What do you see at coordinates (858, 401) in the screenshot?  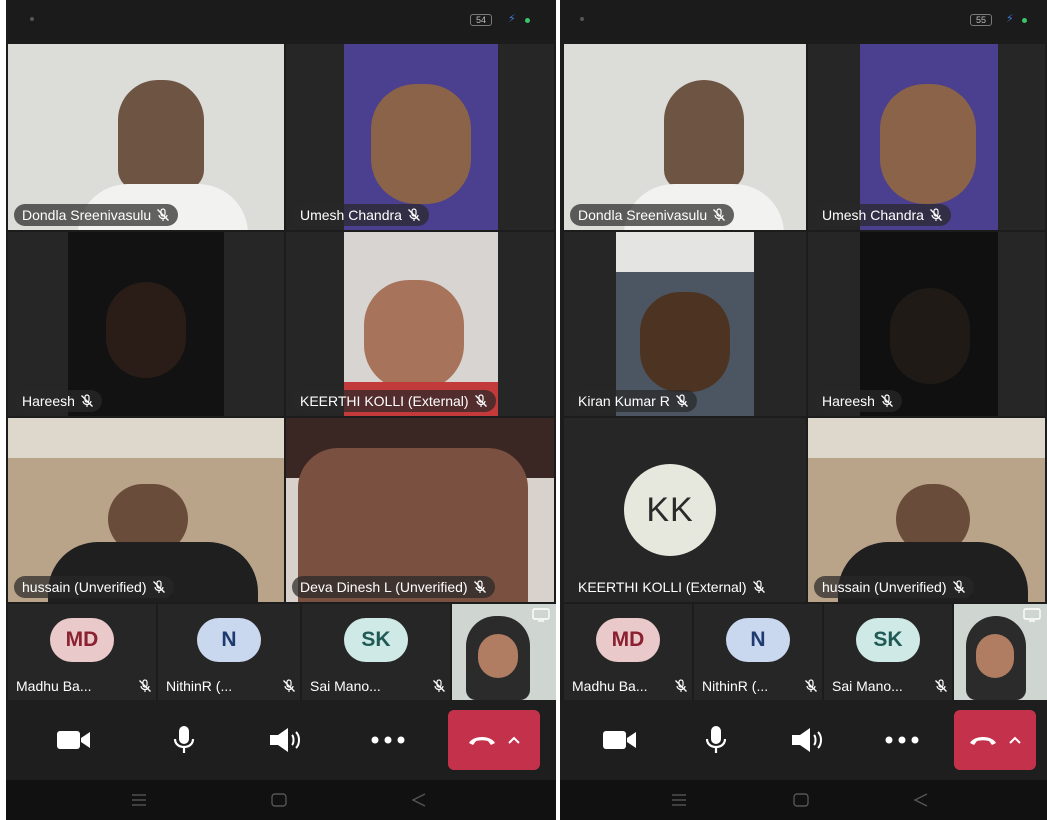 I see `participant-name-label: Hareesh` at bounding box center [858, 401].